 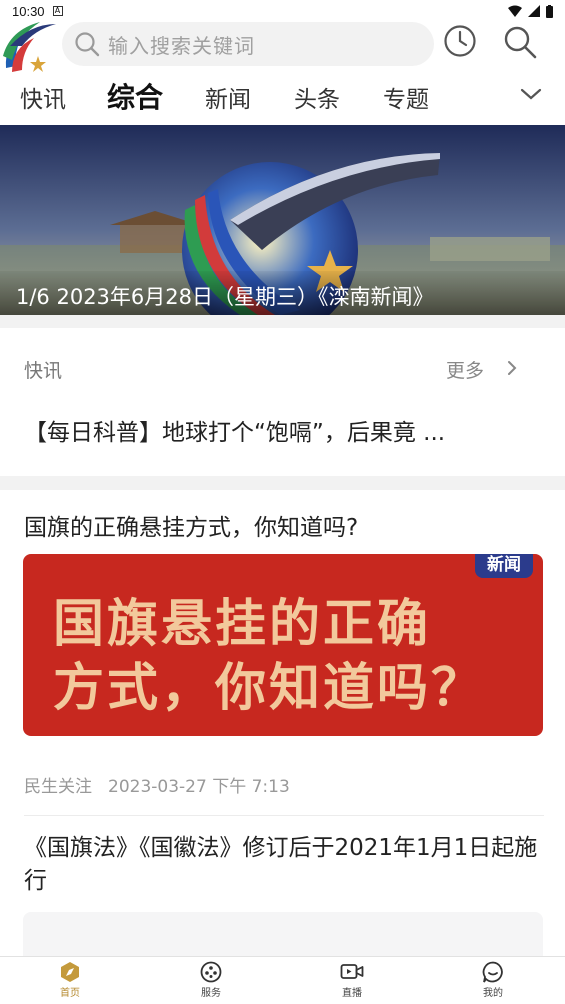 I want to click on tab-headlines: 头条, so click(x=317, y=97).